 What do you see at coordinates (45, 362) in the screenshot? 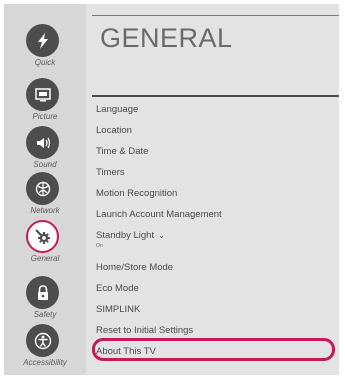
I see `nav-label-accessibility: Accessibility` at bounding box center [45, 362].